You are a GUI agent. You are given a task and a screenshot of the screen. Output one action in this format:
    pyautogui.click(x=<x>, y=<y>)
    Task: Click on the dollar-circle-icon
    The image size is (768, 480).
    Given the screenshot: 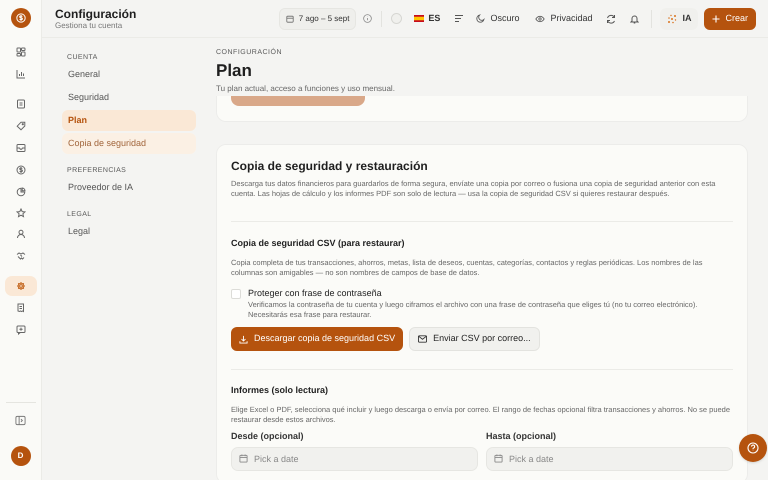 What is the action you would take?
    pyautogui.click(x=21, y=170)
    